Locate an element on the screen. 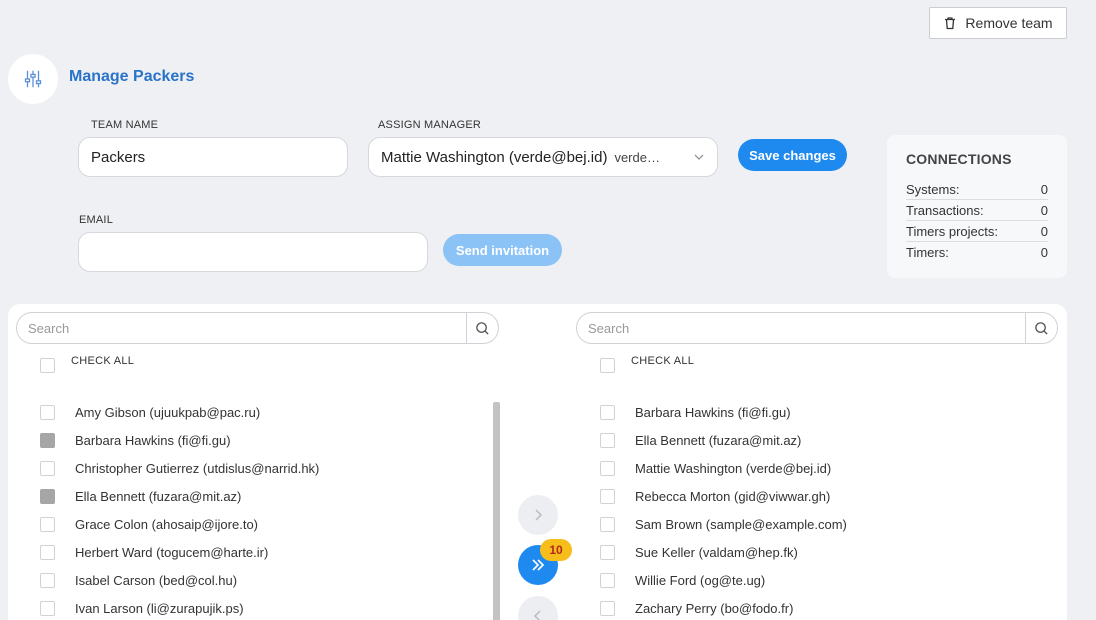 This screenshot has height=620, width=1096. list-item-label: Sam Brown (sample@example.com) is located at coordinates (741, 524).